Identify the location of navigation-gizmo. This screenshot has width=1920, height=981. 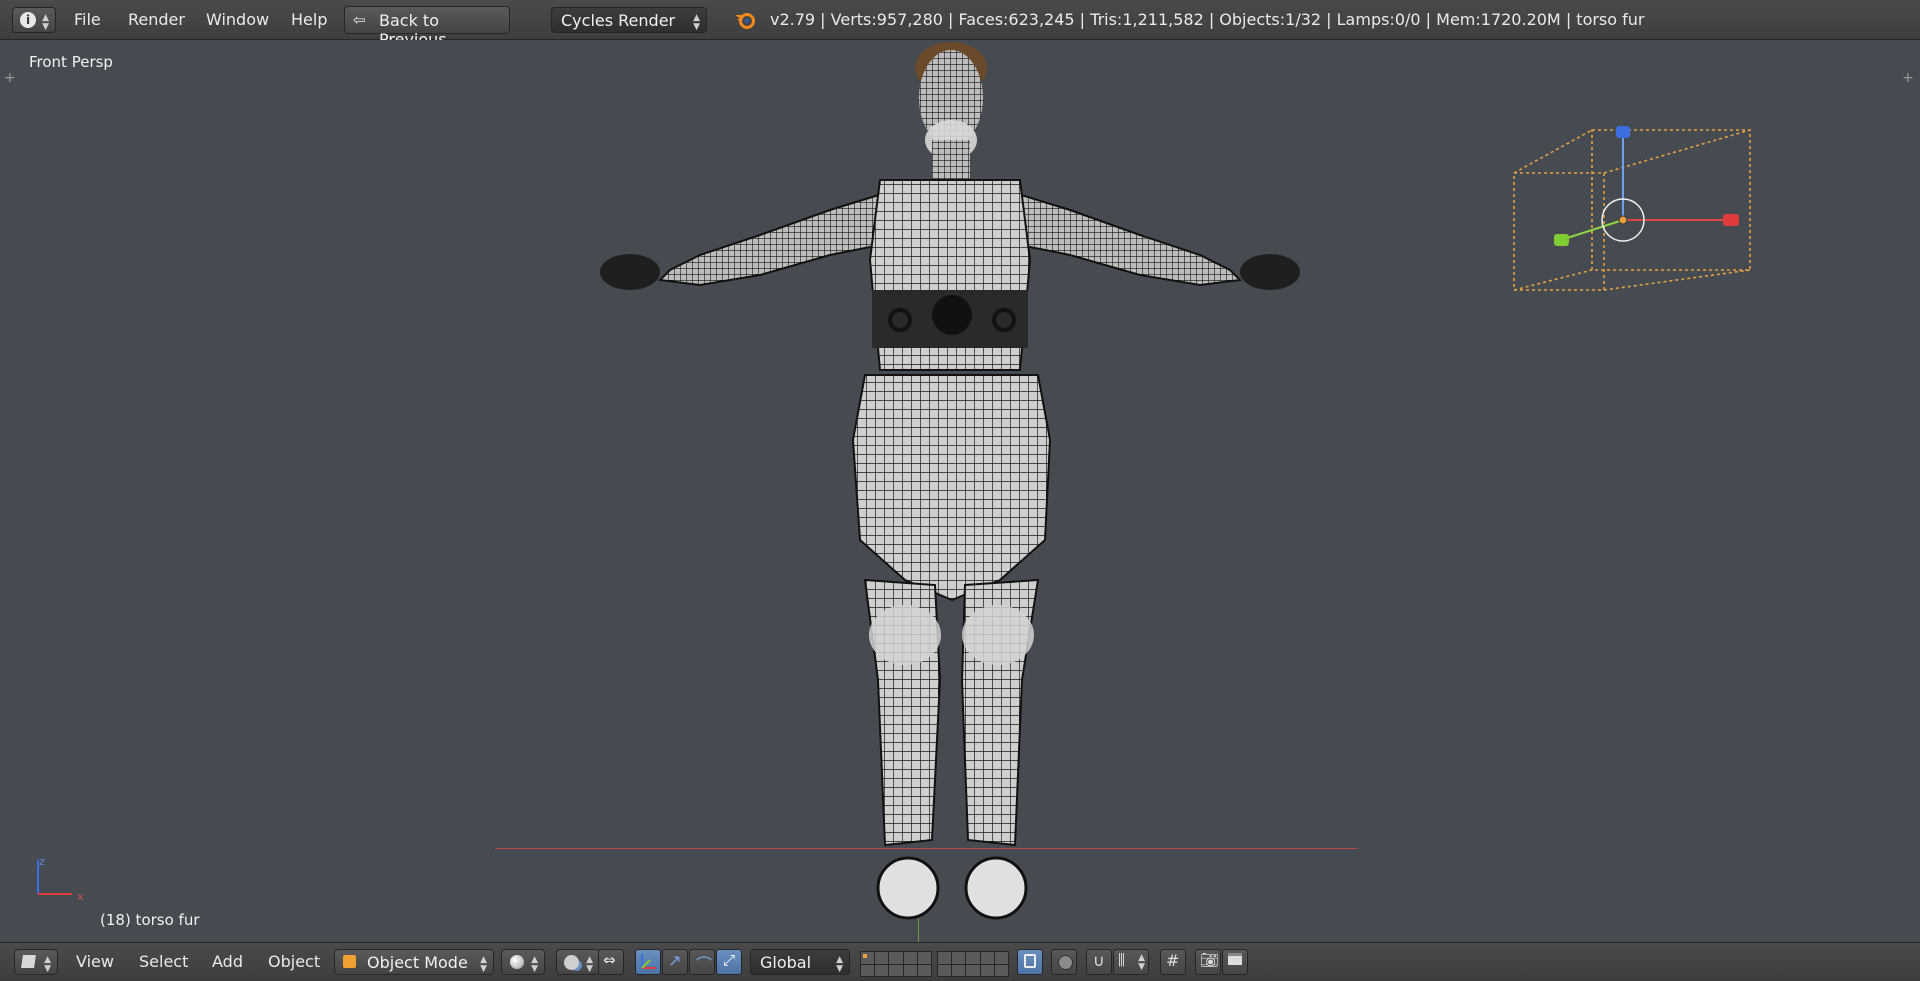
(1630, 200).